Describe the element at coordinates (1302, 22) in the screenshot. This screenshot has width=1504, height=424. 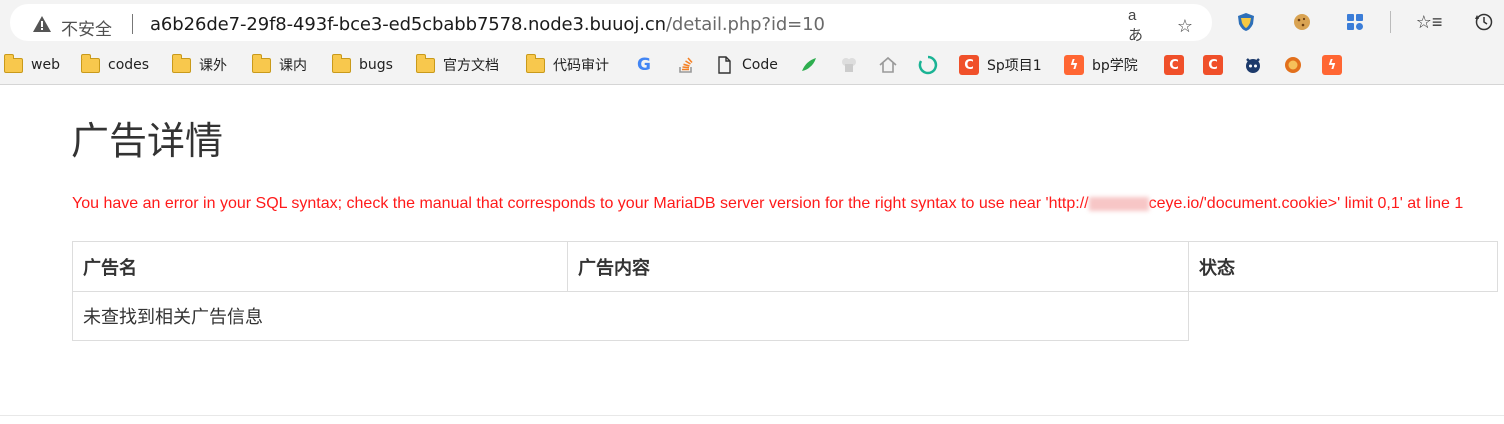
I see `cookie-extension-icon` at that location.